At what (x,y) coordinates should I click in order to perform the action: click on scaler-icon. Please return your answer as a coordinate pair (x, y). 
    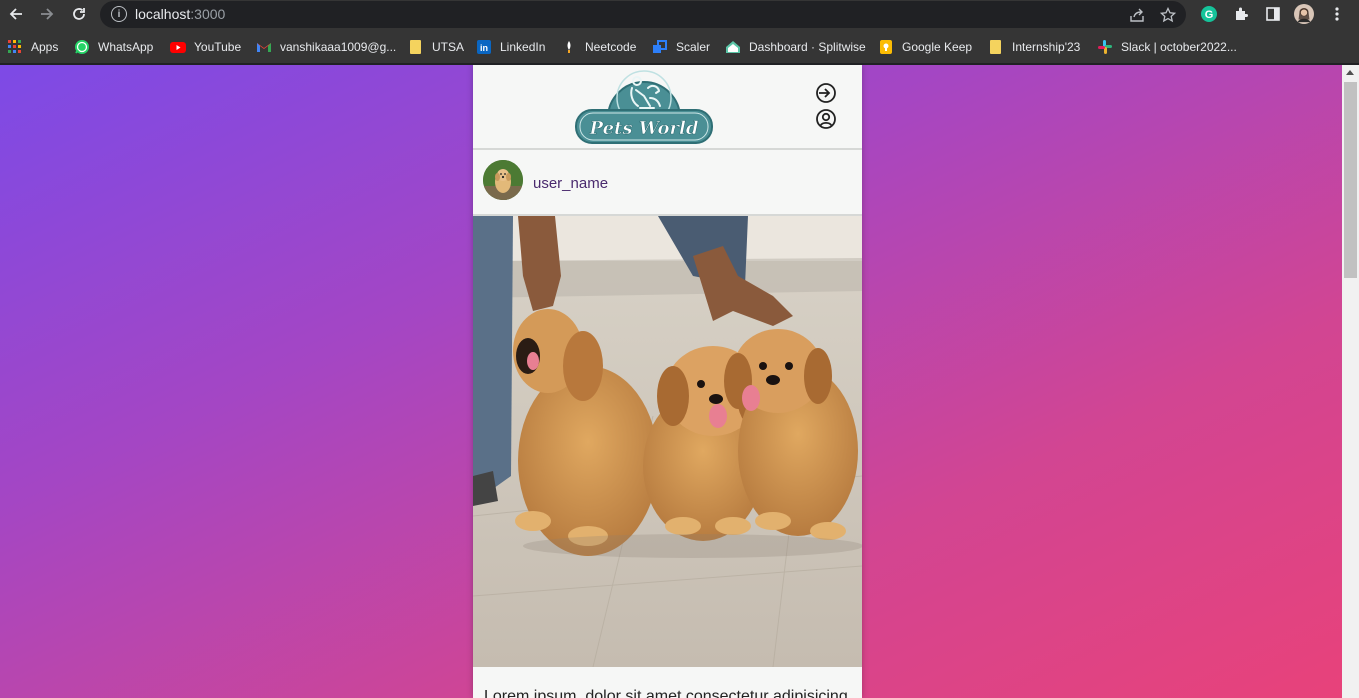
    Looking at the image, I should click on (660, 46).